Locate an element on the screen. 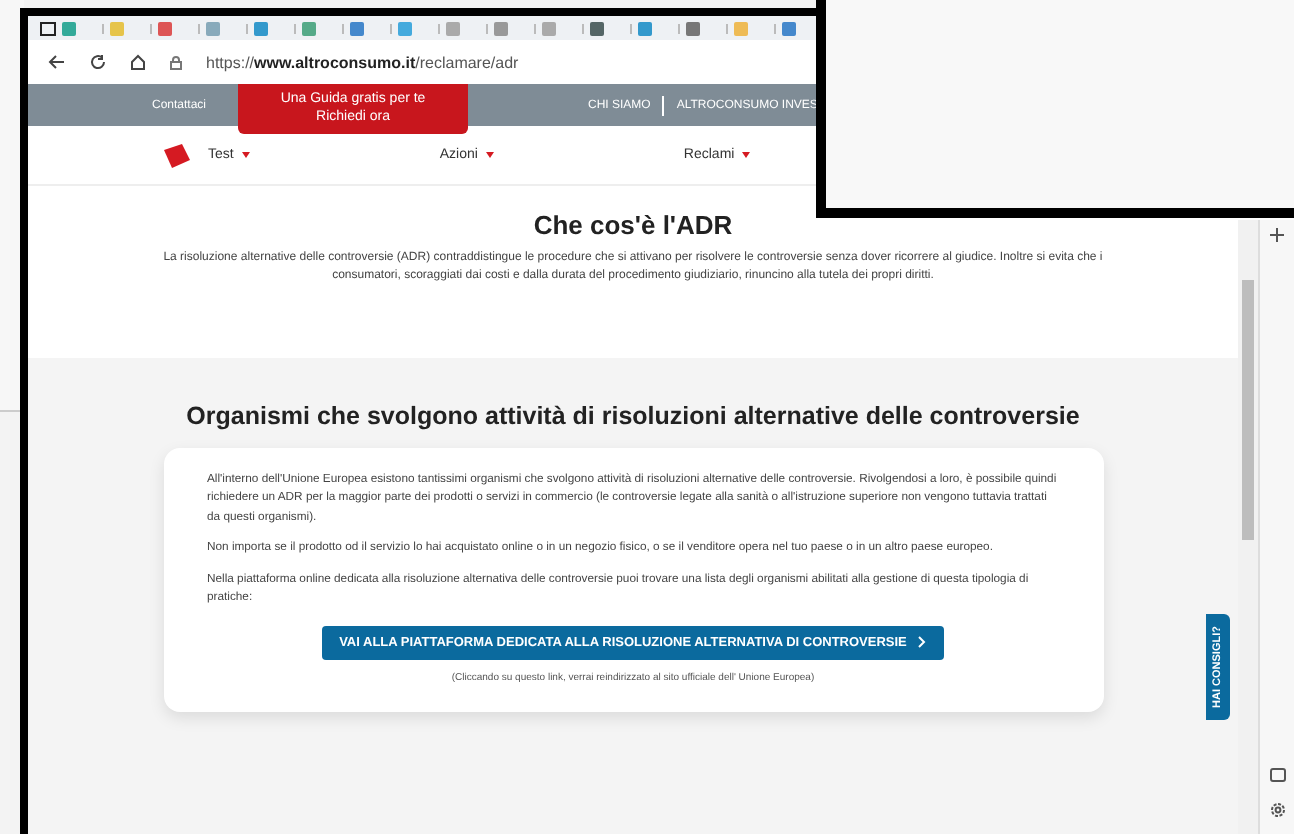 The image size is (1294, 834). home-icon is located at coordinates (138, 62).